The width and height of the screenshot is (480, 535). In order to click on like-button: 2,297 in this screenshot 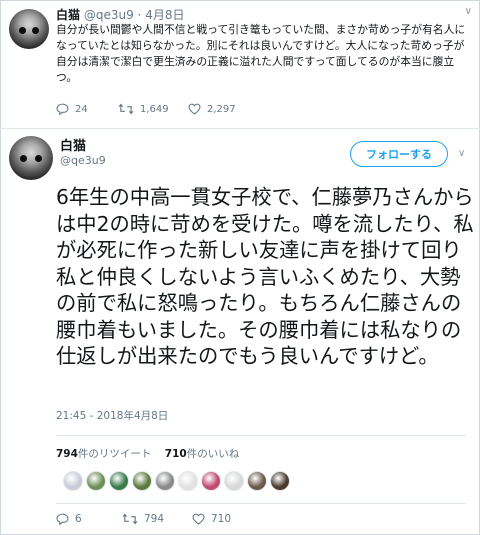, I will do `click(212, 109)`.